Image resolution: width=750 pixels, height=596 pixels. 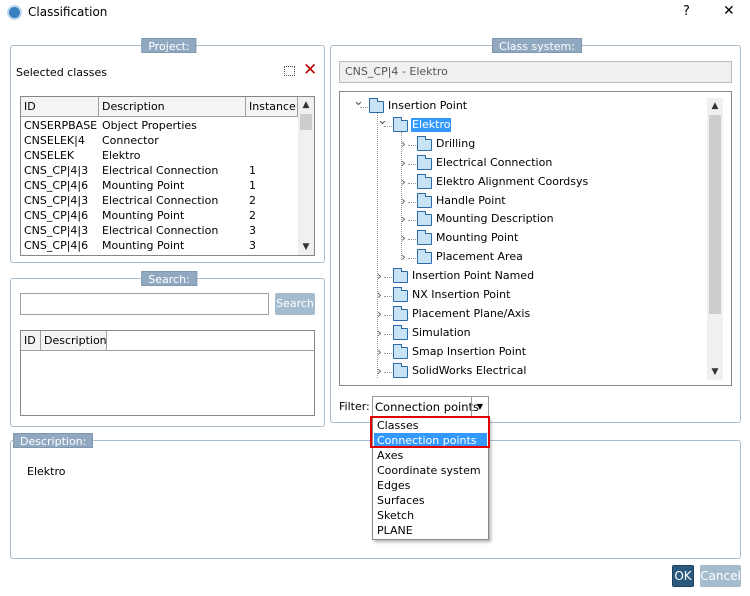 What do you see at coordinates (295, 304) in the screenshot?
I see `search-button: Search` at bounding box center [295, 304].